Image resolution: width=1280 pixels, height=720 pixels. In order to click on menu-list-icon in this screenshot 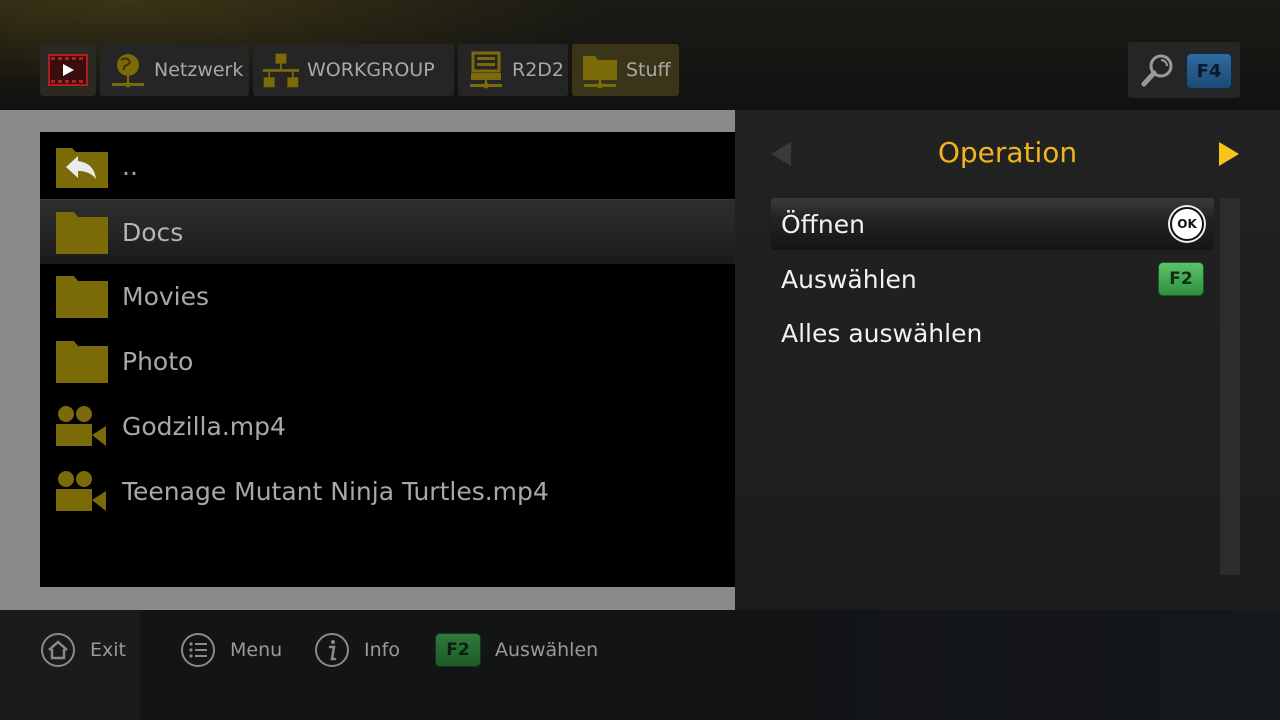, I will do `click(198, 650)`.